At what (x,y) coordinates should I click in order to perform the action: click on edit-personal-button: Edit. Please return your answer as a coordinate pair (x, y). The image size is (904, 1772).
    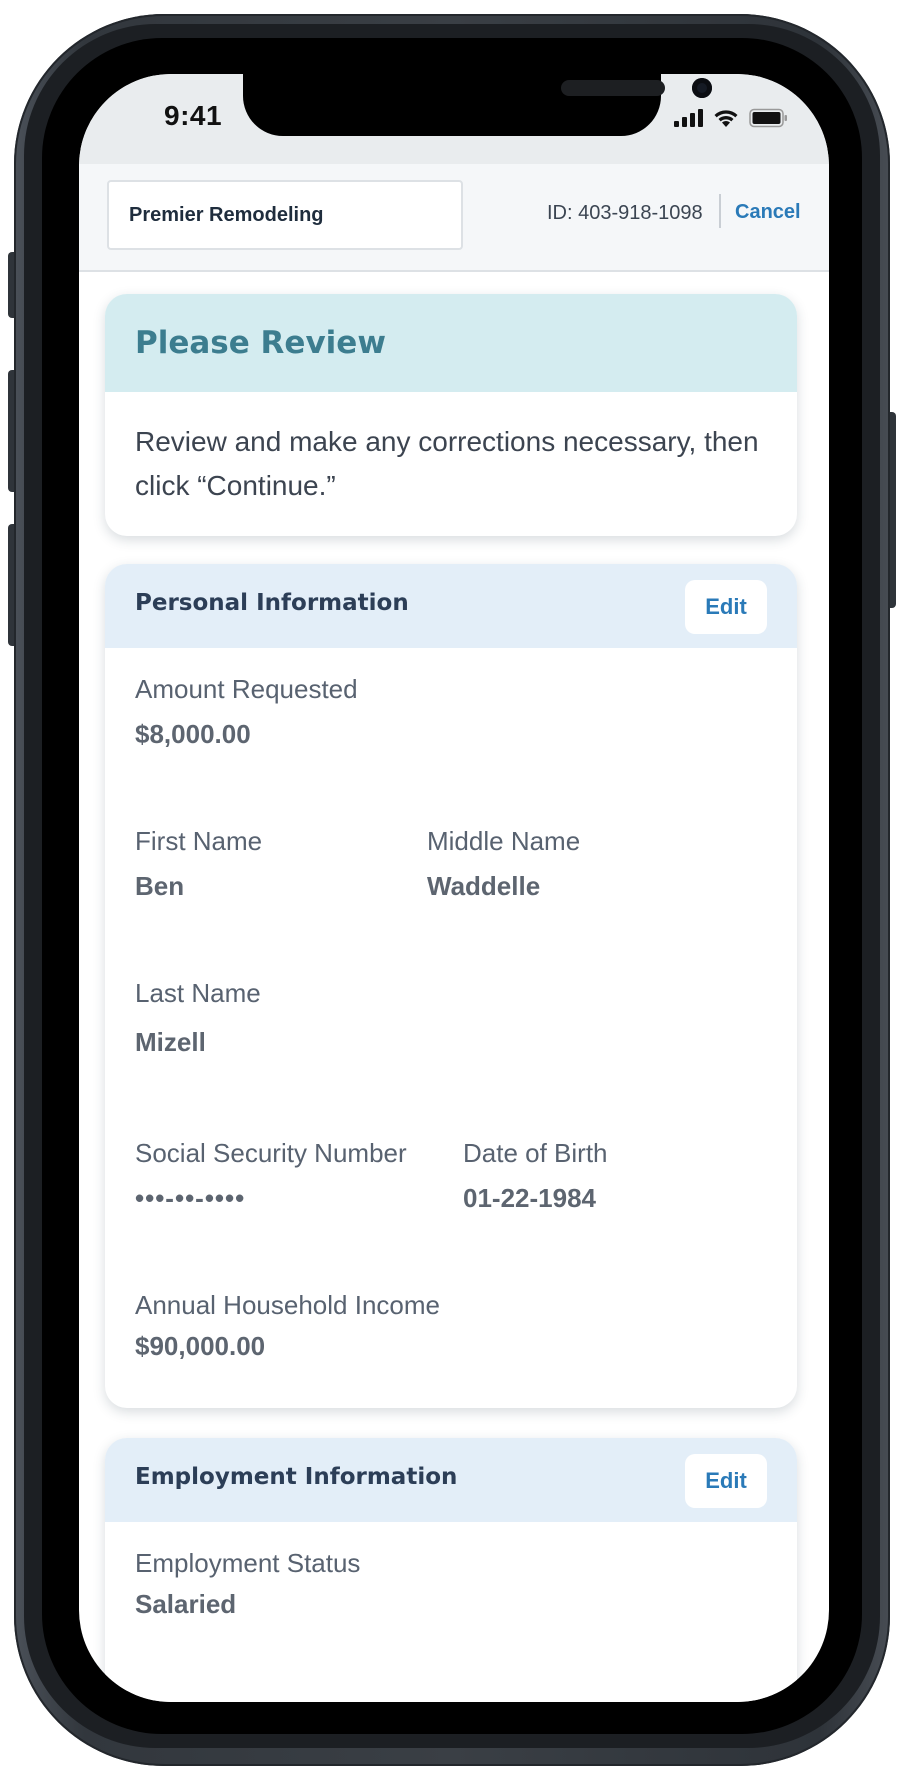
    Looking at the image, I should click on (726, 607).